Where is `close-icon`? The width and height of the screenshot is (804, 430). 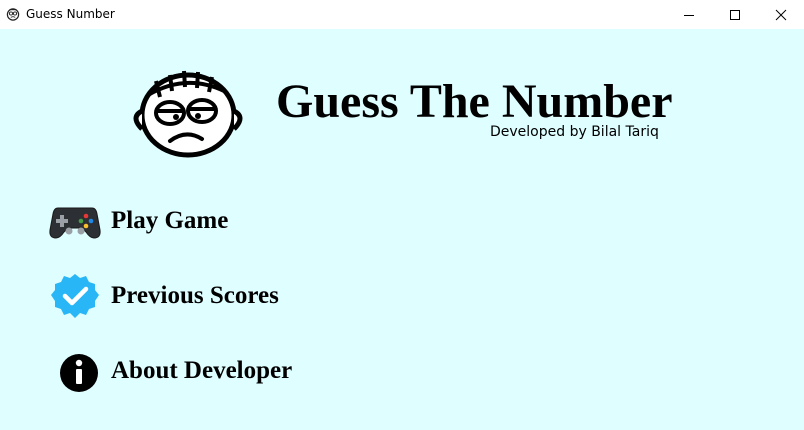
close-icon is located at coordinates (781, 15).